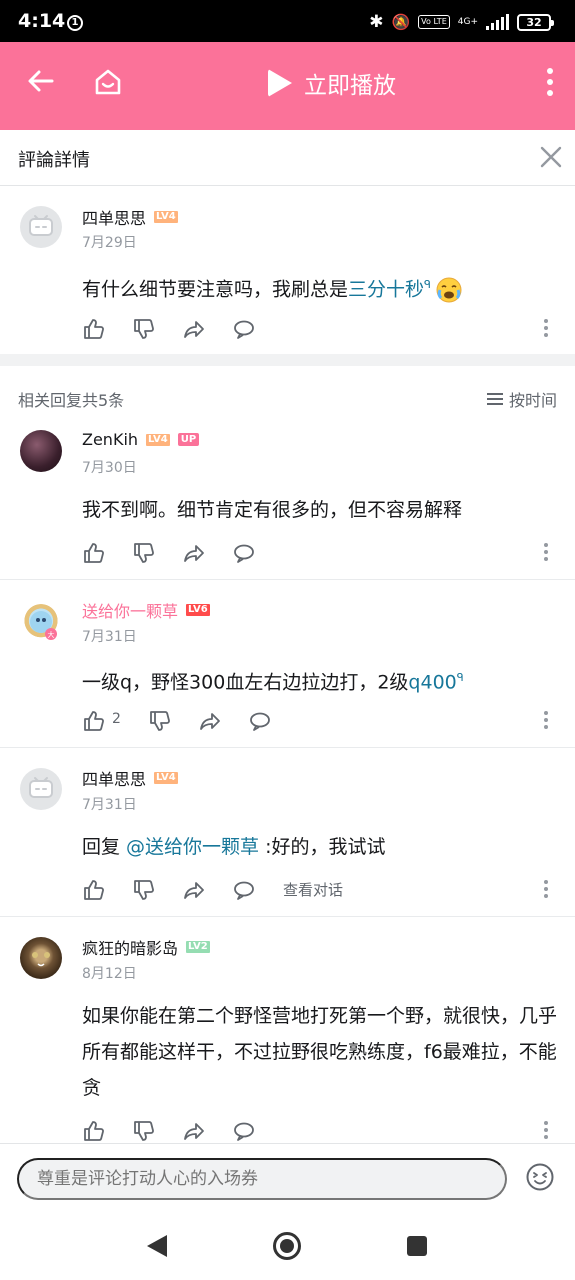  Describe the element at coordinates (417, 1246) in the screenshot. I see `nav-recents-icon` at that location.